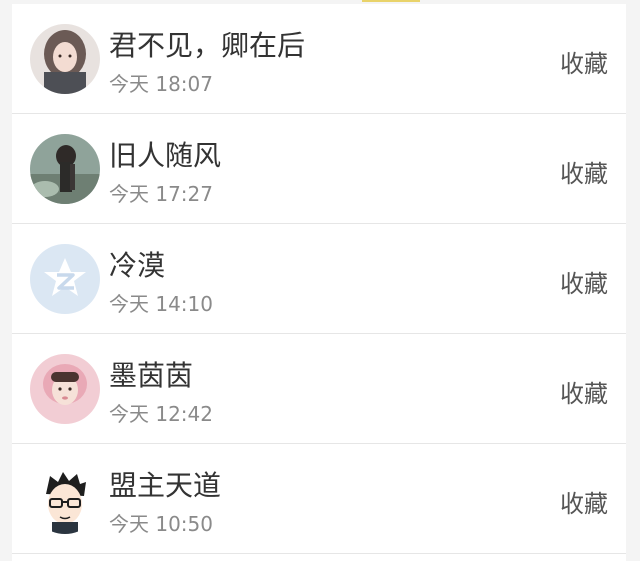 This screenshot has height=561, width=640. I want to click on item-time: 今天 18:07, so click(161, 84).